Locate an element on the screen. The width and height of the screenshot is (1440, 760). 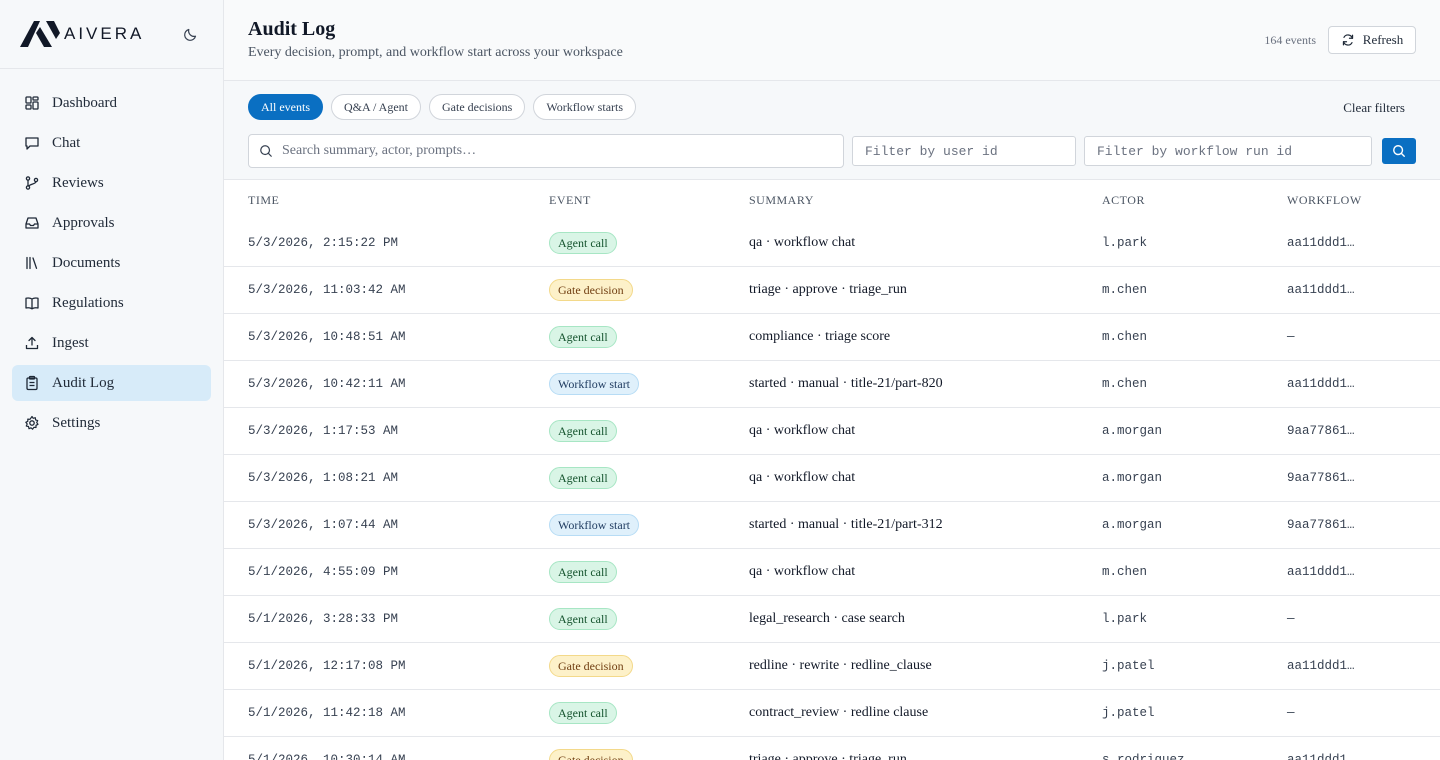
sidebar-item-label: Chat is located at coordinates (66, 142).